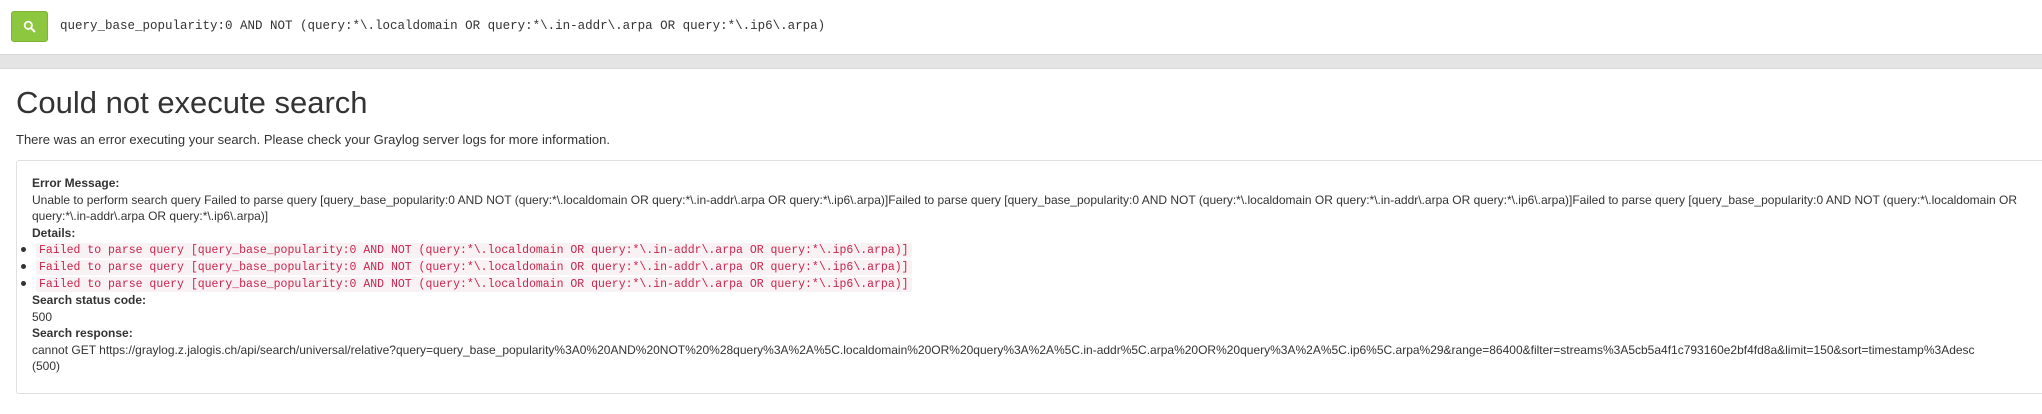 Image resolution: width=2042 pixels, height=414 pixels. I want to click on search-response-label: Search response:, so click(82, 333).